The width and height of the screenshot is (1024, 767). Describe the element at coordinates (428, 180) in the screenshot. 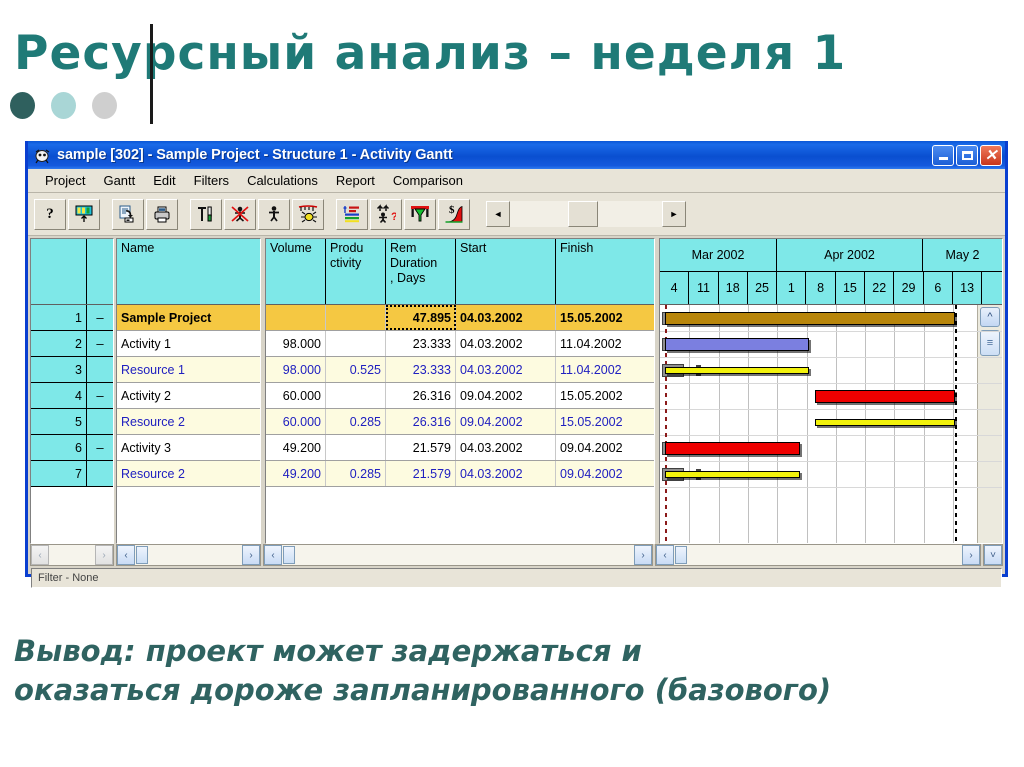

I see `menu-item-comparison: Comparison` at that location.